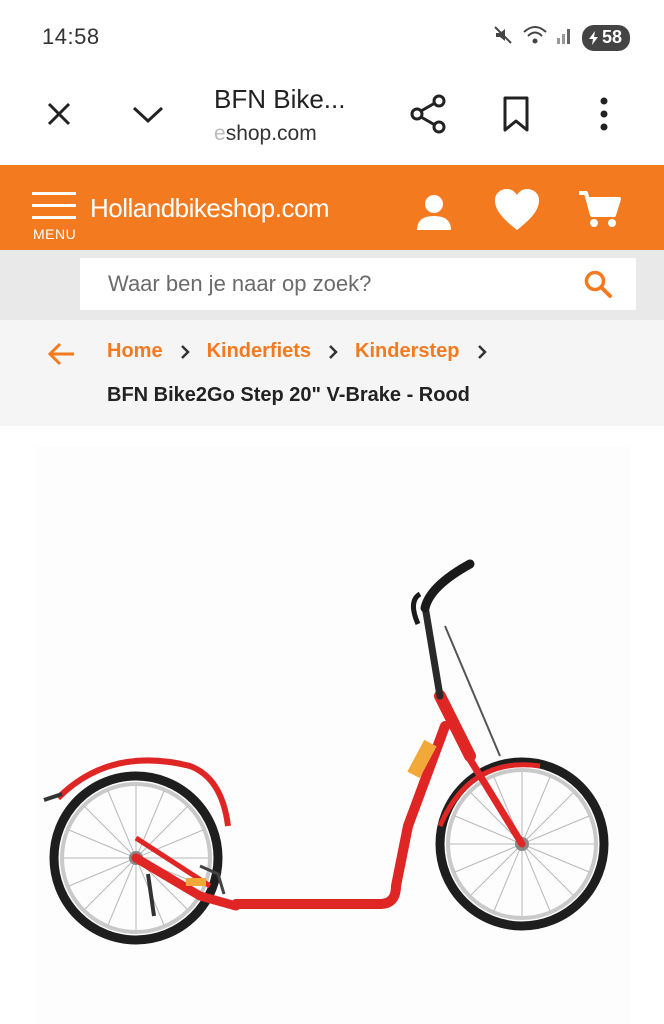 The width and height of the screenshot is (664, 1024). What do you see at coordinates (71, 36) in the screenshot?
I see `status-time: 14:58` at bounding box center [71, 36].